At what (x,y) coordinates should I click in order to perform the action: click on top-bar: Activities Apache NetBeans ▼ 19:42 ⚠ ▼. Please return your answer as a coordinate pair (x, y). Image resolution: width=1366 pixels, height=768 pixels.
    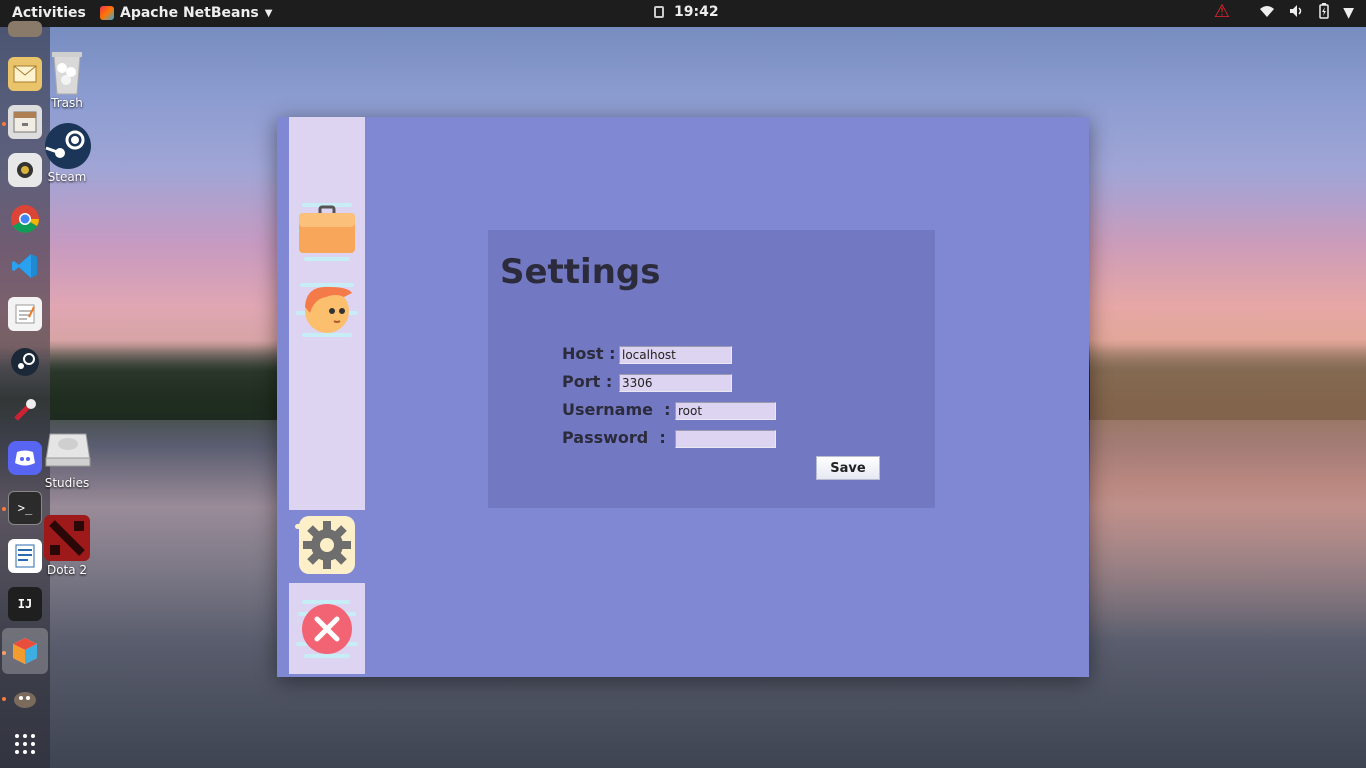
    Looking at the image, I should click on (683, 13).